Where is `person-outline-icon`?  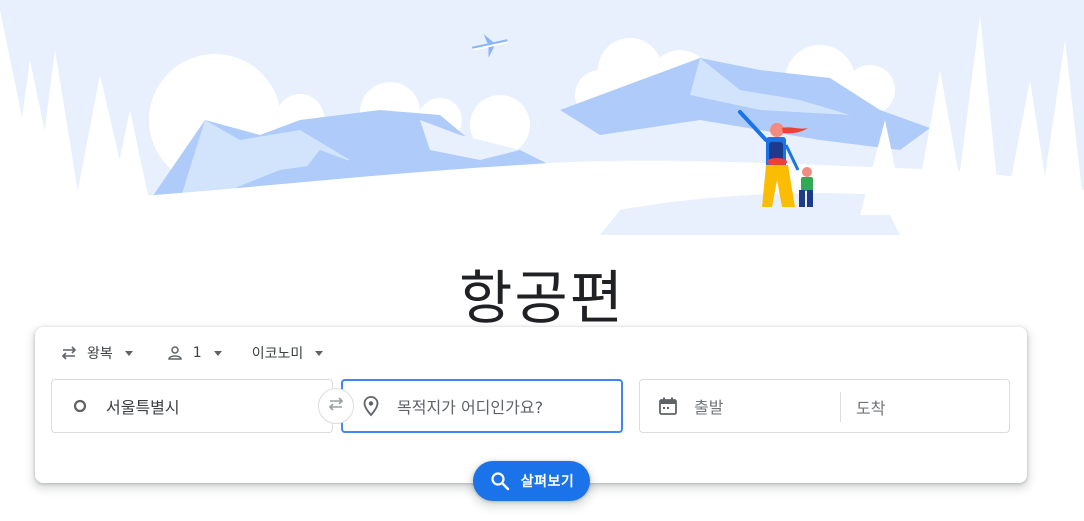 person-outline-icon is located at coordinates (175, 353).